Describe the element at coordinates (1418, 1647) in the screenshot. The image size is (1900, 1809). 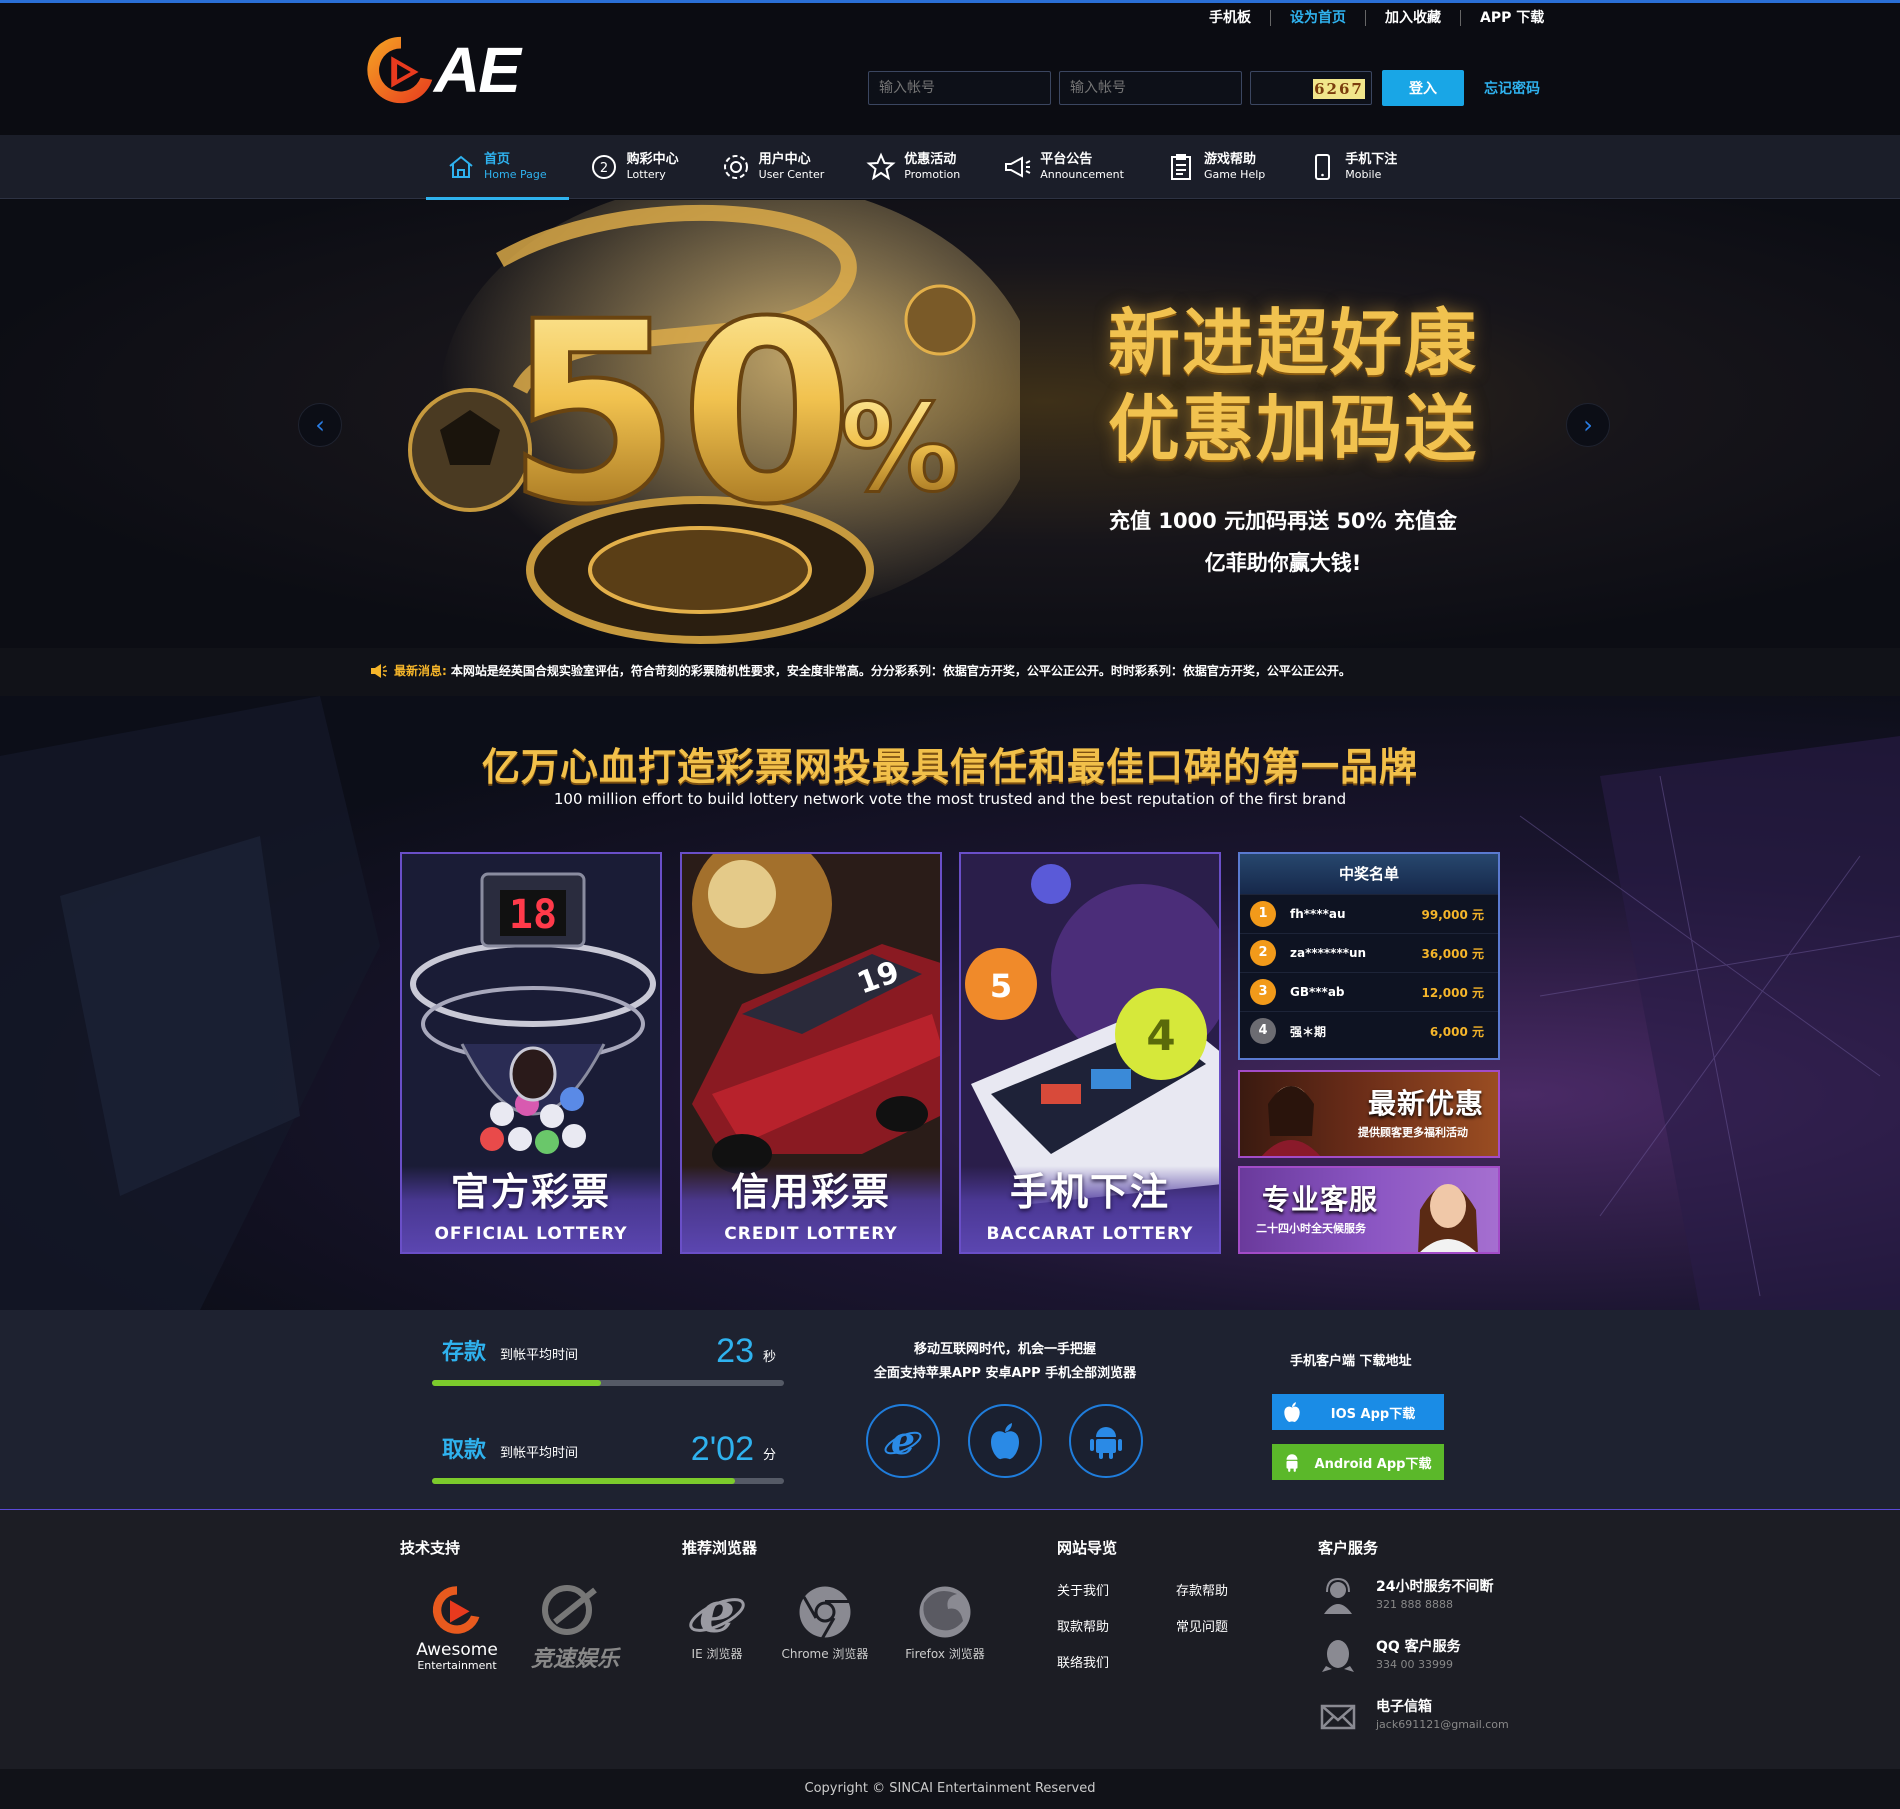
I see `cs-title: QQ 客户服务` at that location.